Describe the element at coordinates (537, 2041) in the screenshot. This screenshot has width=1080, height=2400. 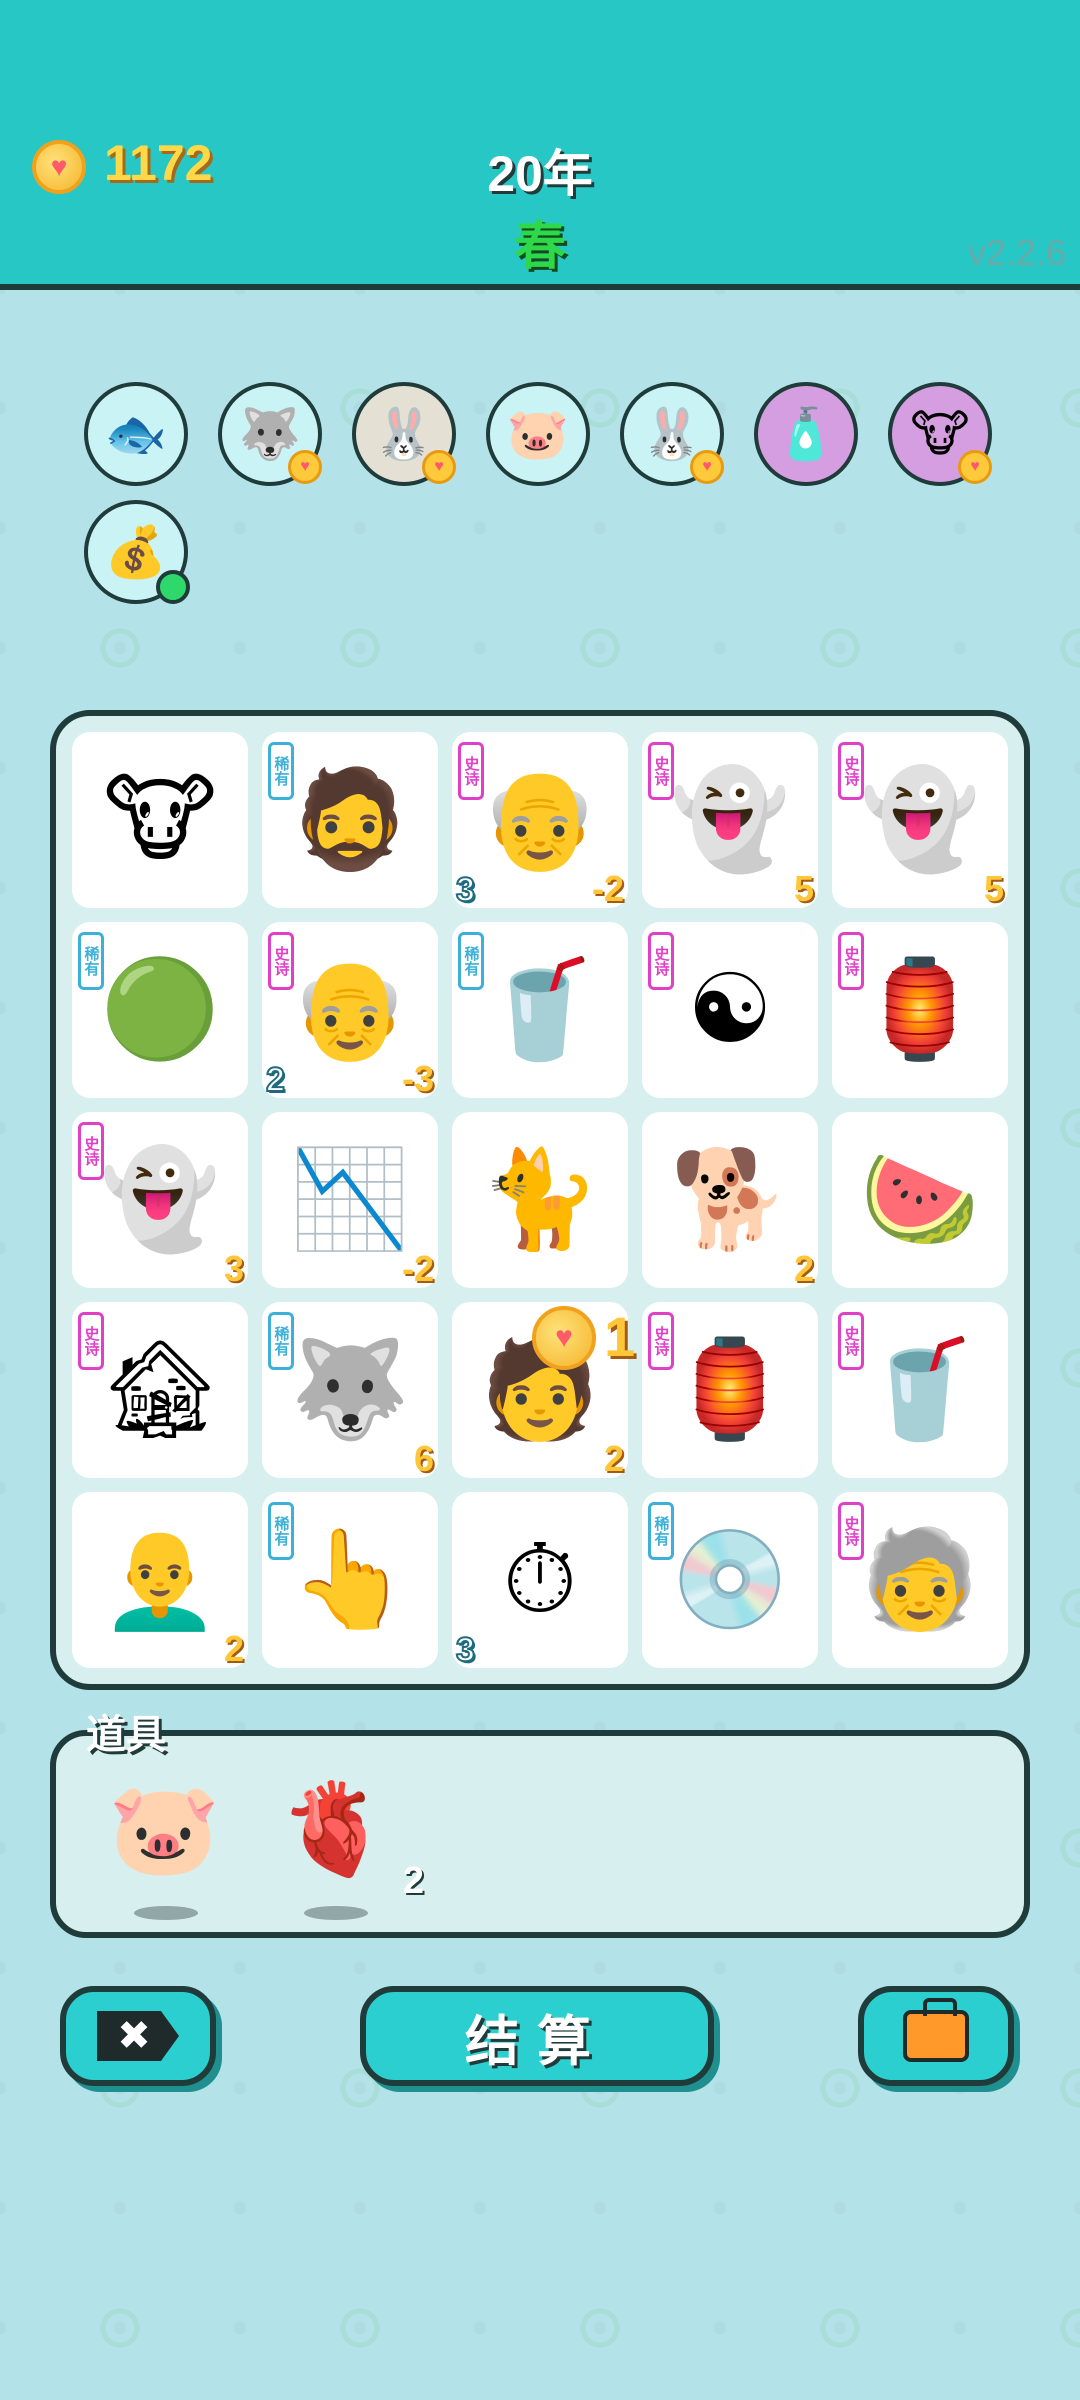
I see `settle-label: 结算` at that location.